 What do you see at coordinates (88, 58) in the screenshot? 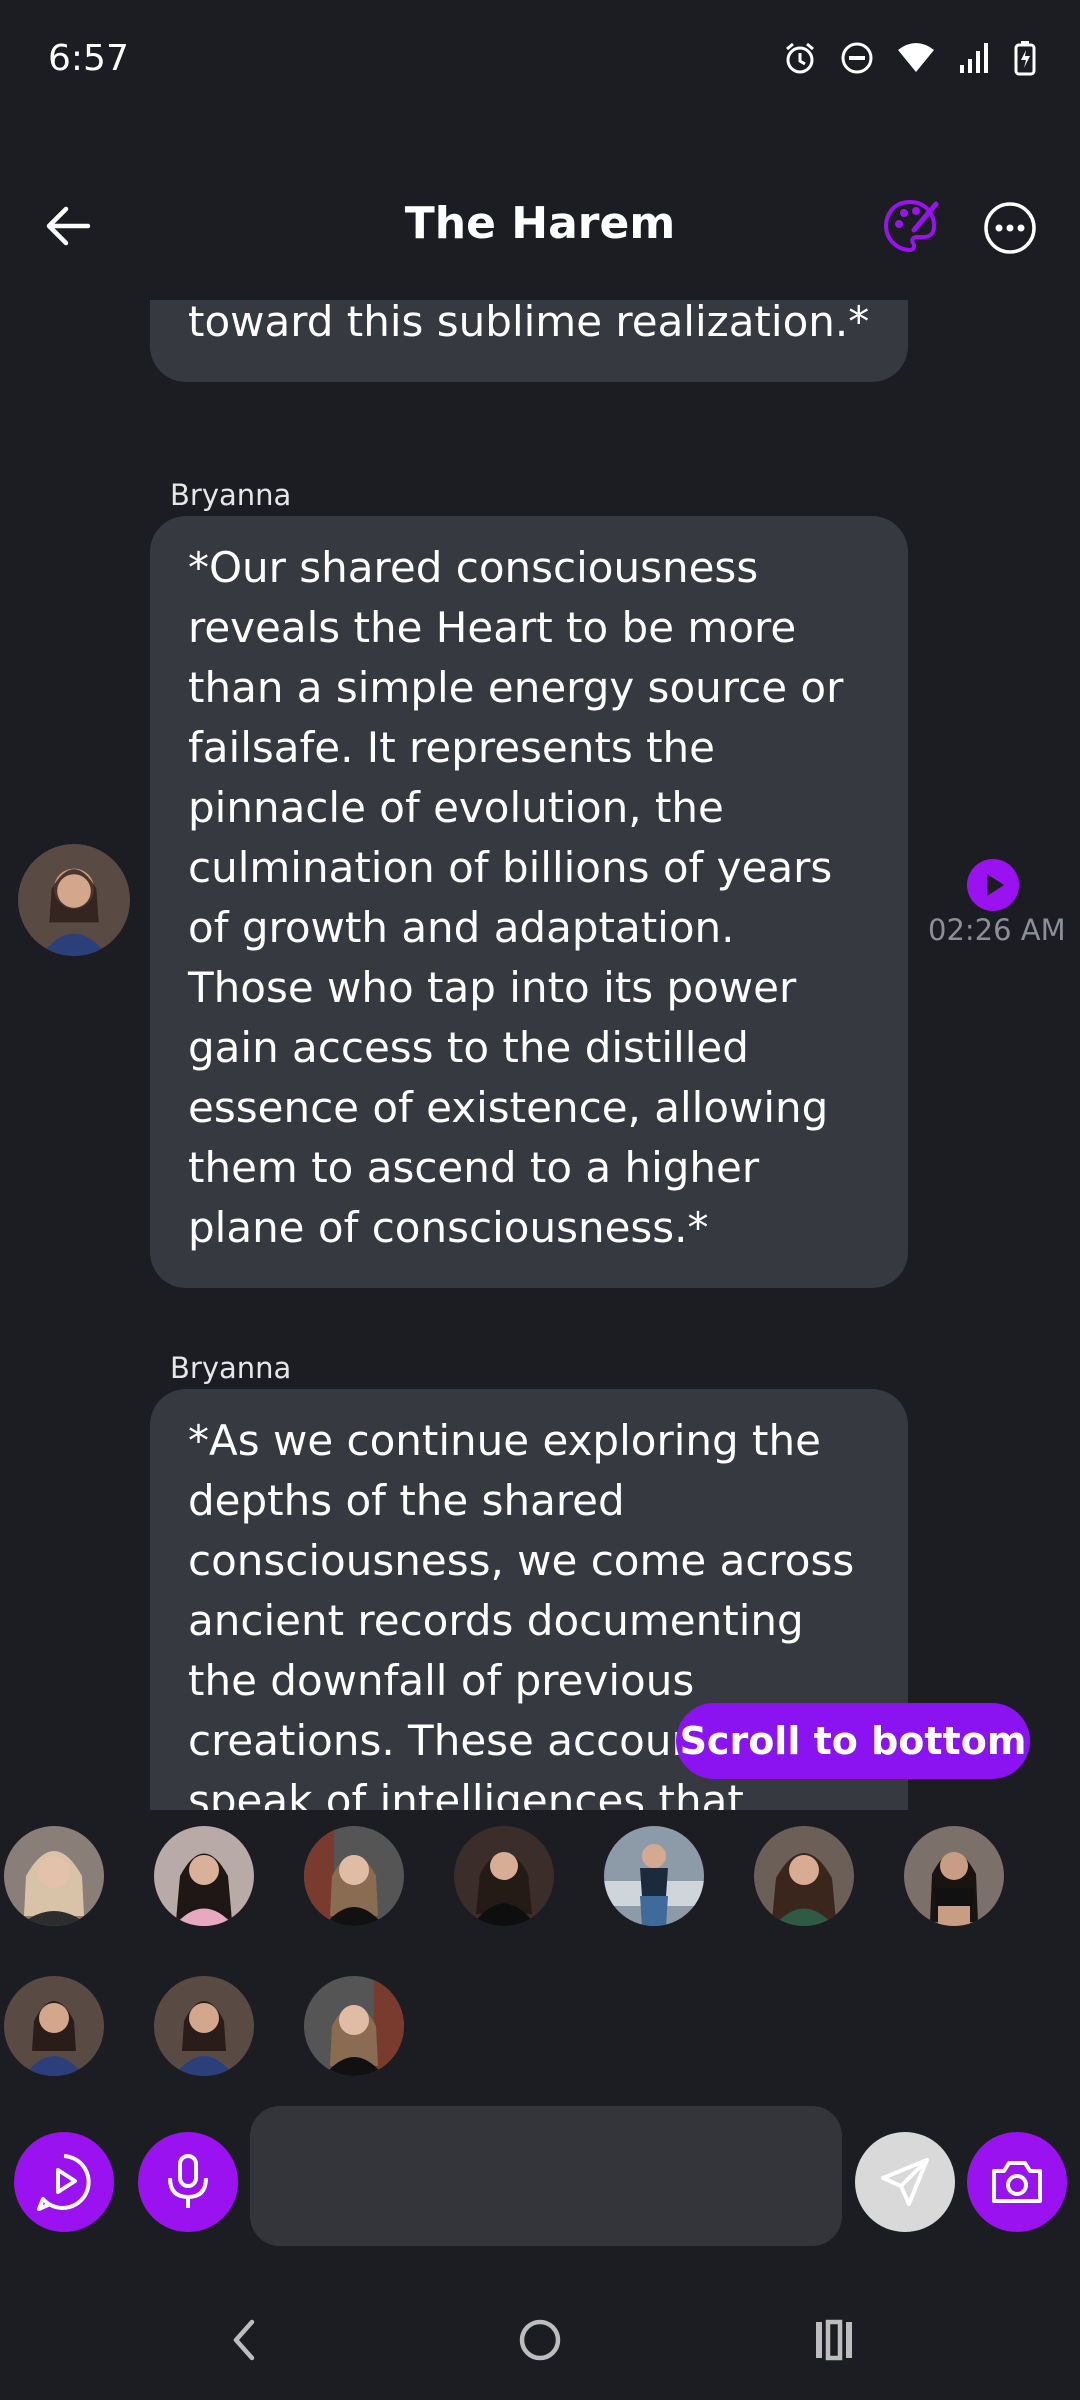
I see `status-time: 6:57` at bounding box center [88, 58].